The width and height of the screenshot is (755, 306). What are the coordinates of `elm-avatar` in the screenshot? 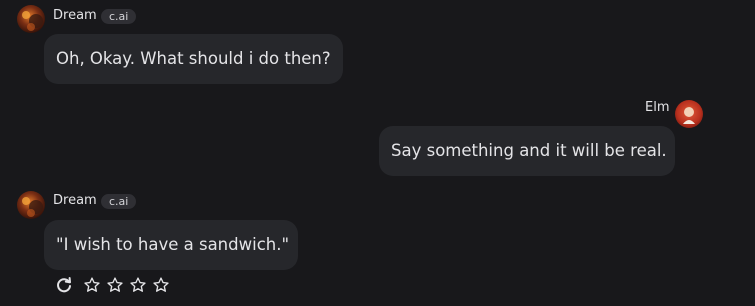 It's located at (689, 114).